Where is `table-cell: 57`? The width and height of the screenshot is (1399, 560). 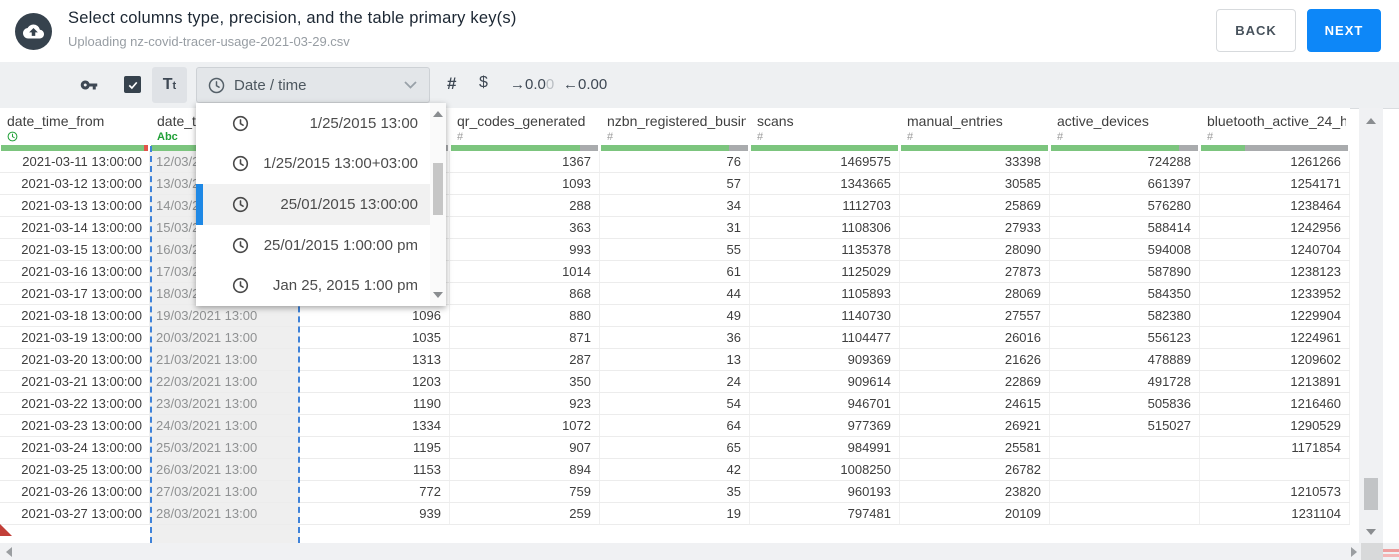
table-cell: 57 is located at coordinates (675, 183).